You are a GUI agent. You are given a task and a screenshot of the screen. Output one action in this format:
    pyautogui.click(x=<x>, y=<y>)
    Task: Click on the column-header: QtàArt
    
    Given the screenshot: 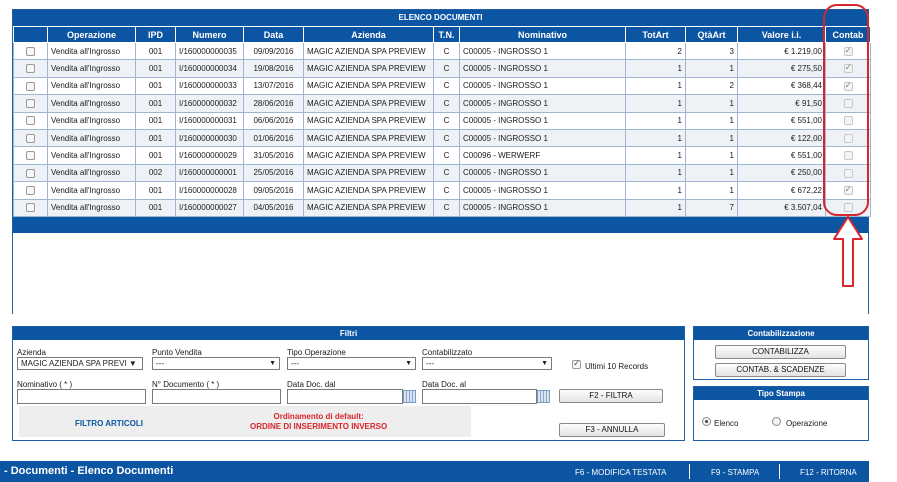 What is the action you would take?
    pyautogui.click(x=711, y=34)
    